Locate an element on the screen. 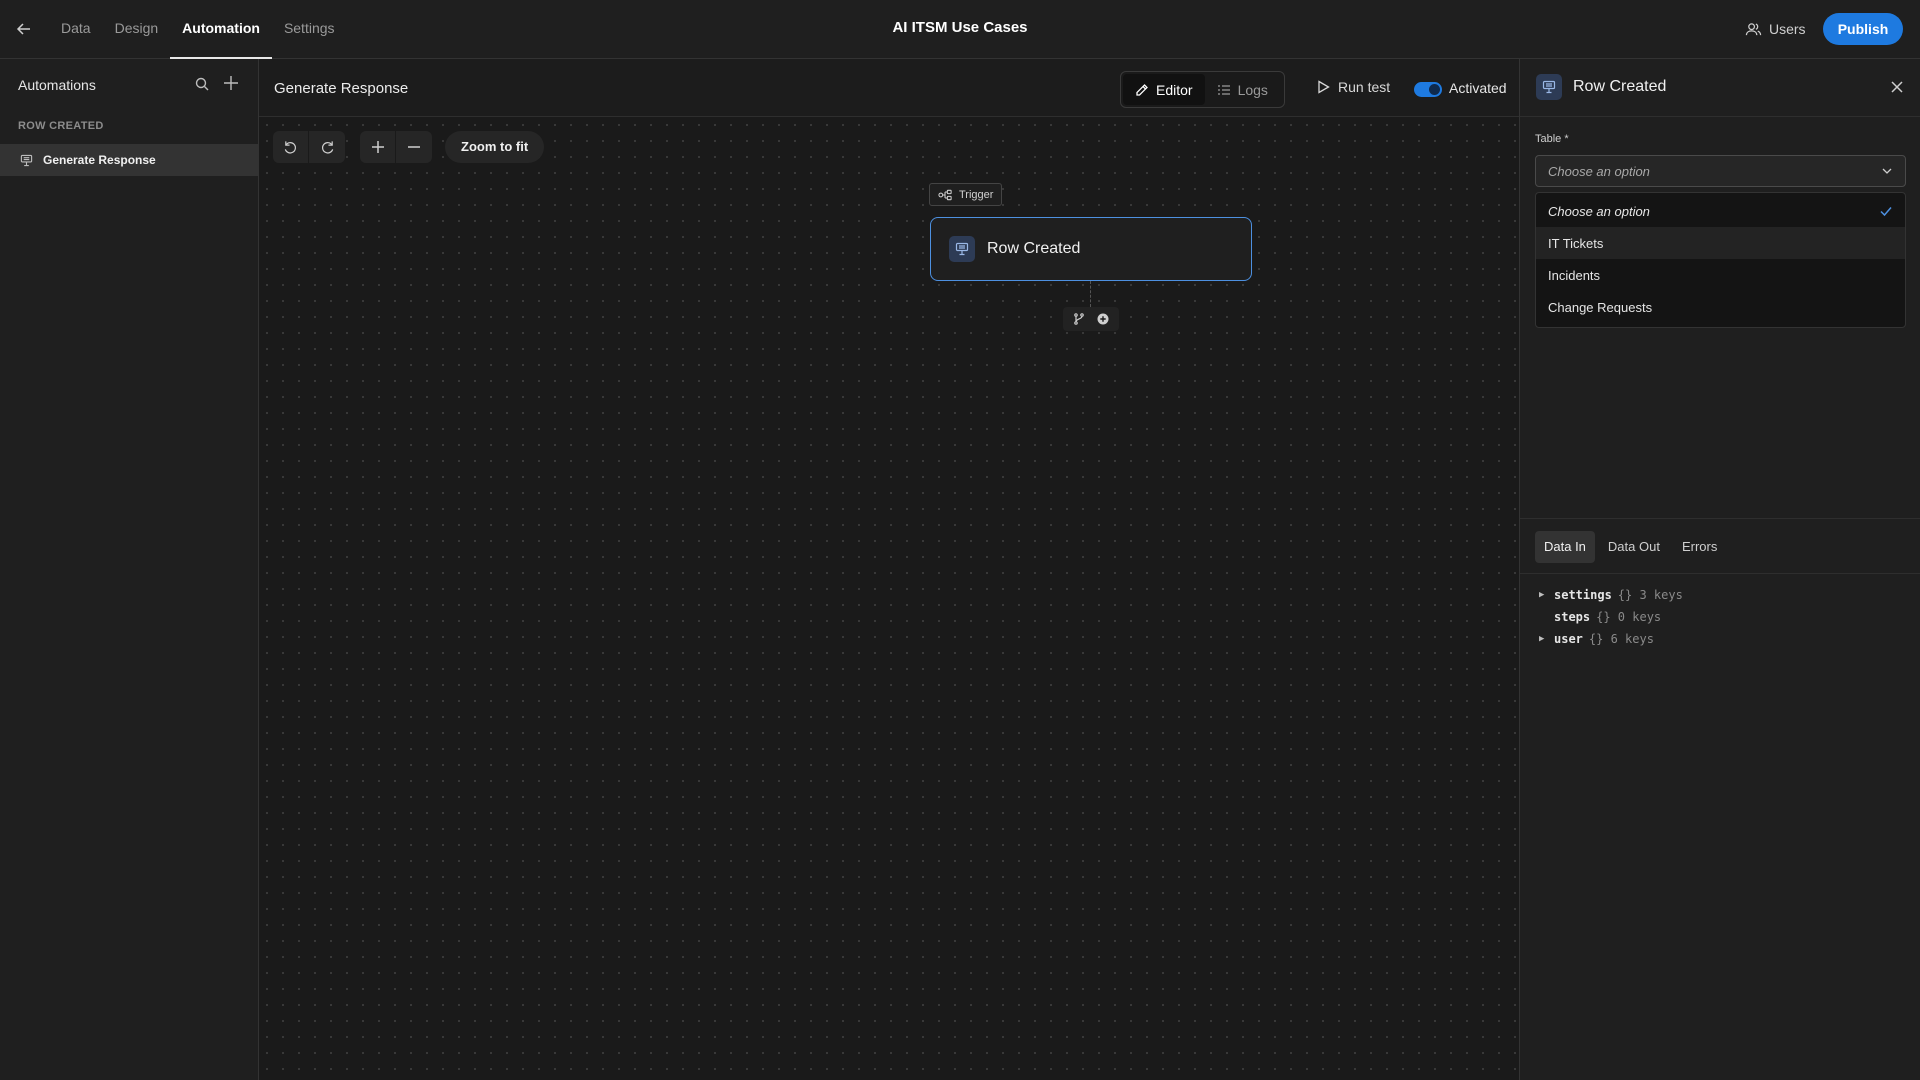 This screenshot has width=1920, height=1080. top-nav: Data Design Automation Settings is located at coordinates (198, 29).